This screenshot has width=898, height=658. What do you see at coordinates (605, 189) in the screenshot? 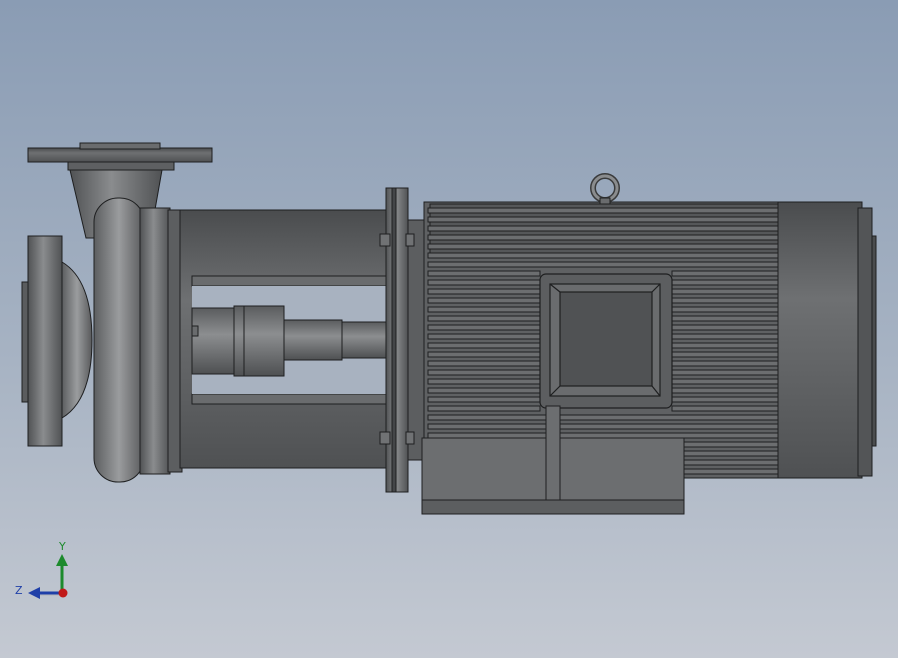
I see `lifting-eye` at bounding box center [605, 189].